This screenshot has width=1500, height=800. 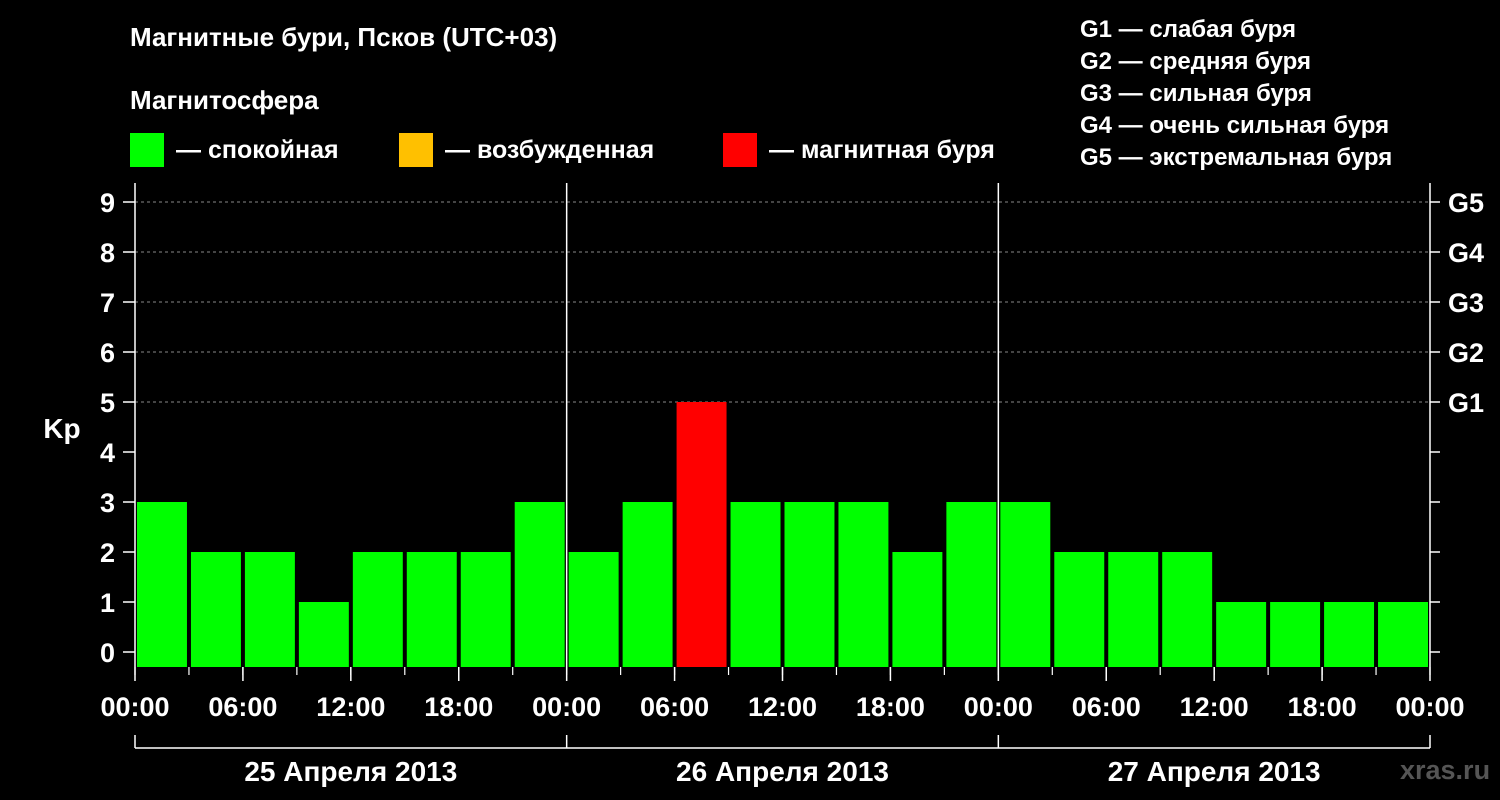 What do you see at coordinates (107, 403) in the screenshot?
I see `y-tick-label: 5` at bounding box center [107, 403].